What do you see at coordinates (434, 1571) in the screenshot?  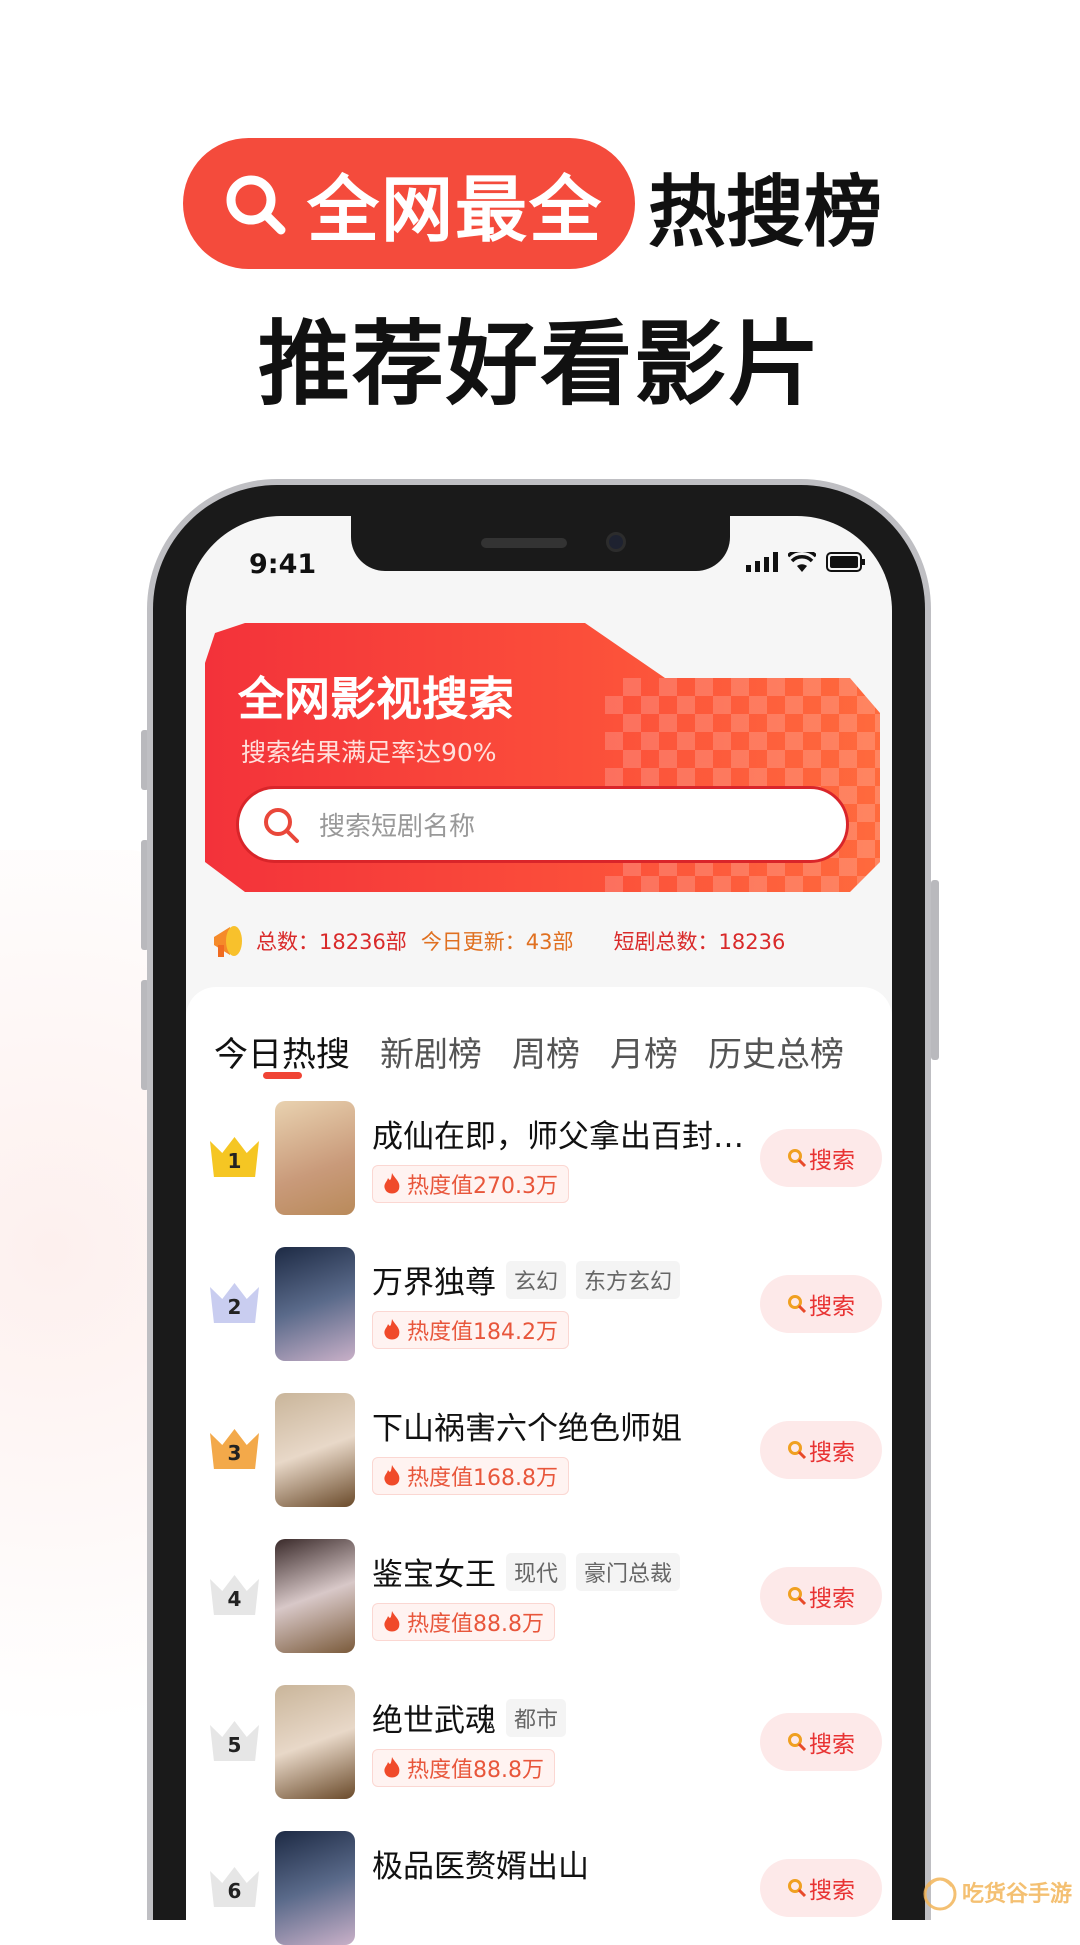 I see `drama-title: 鉴宝女王` at bounding box center [434, 1571].